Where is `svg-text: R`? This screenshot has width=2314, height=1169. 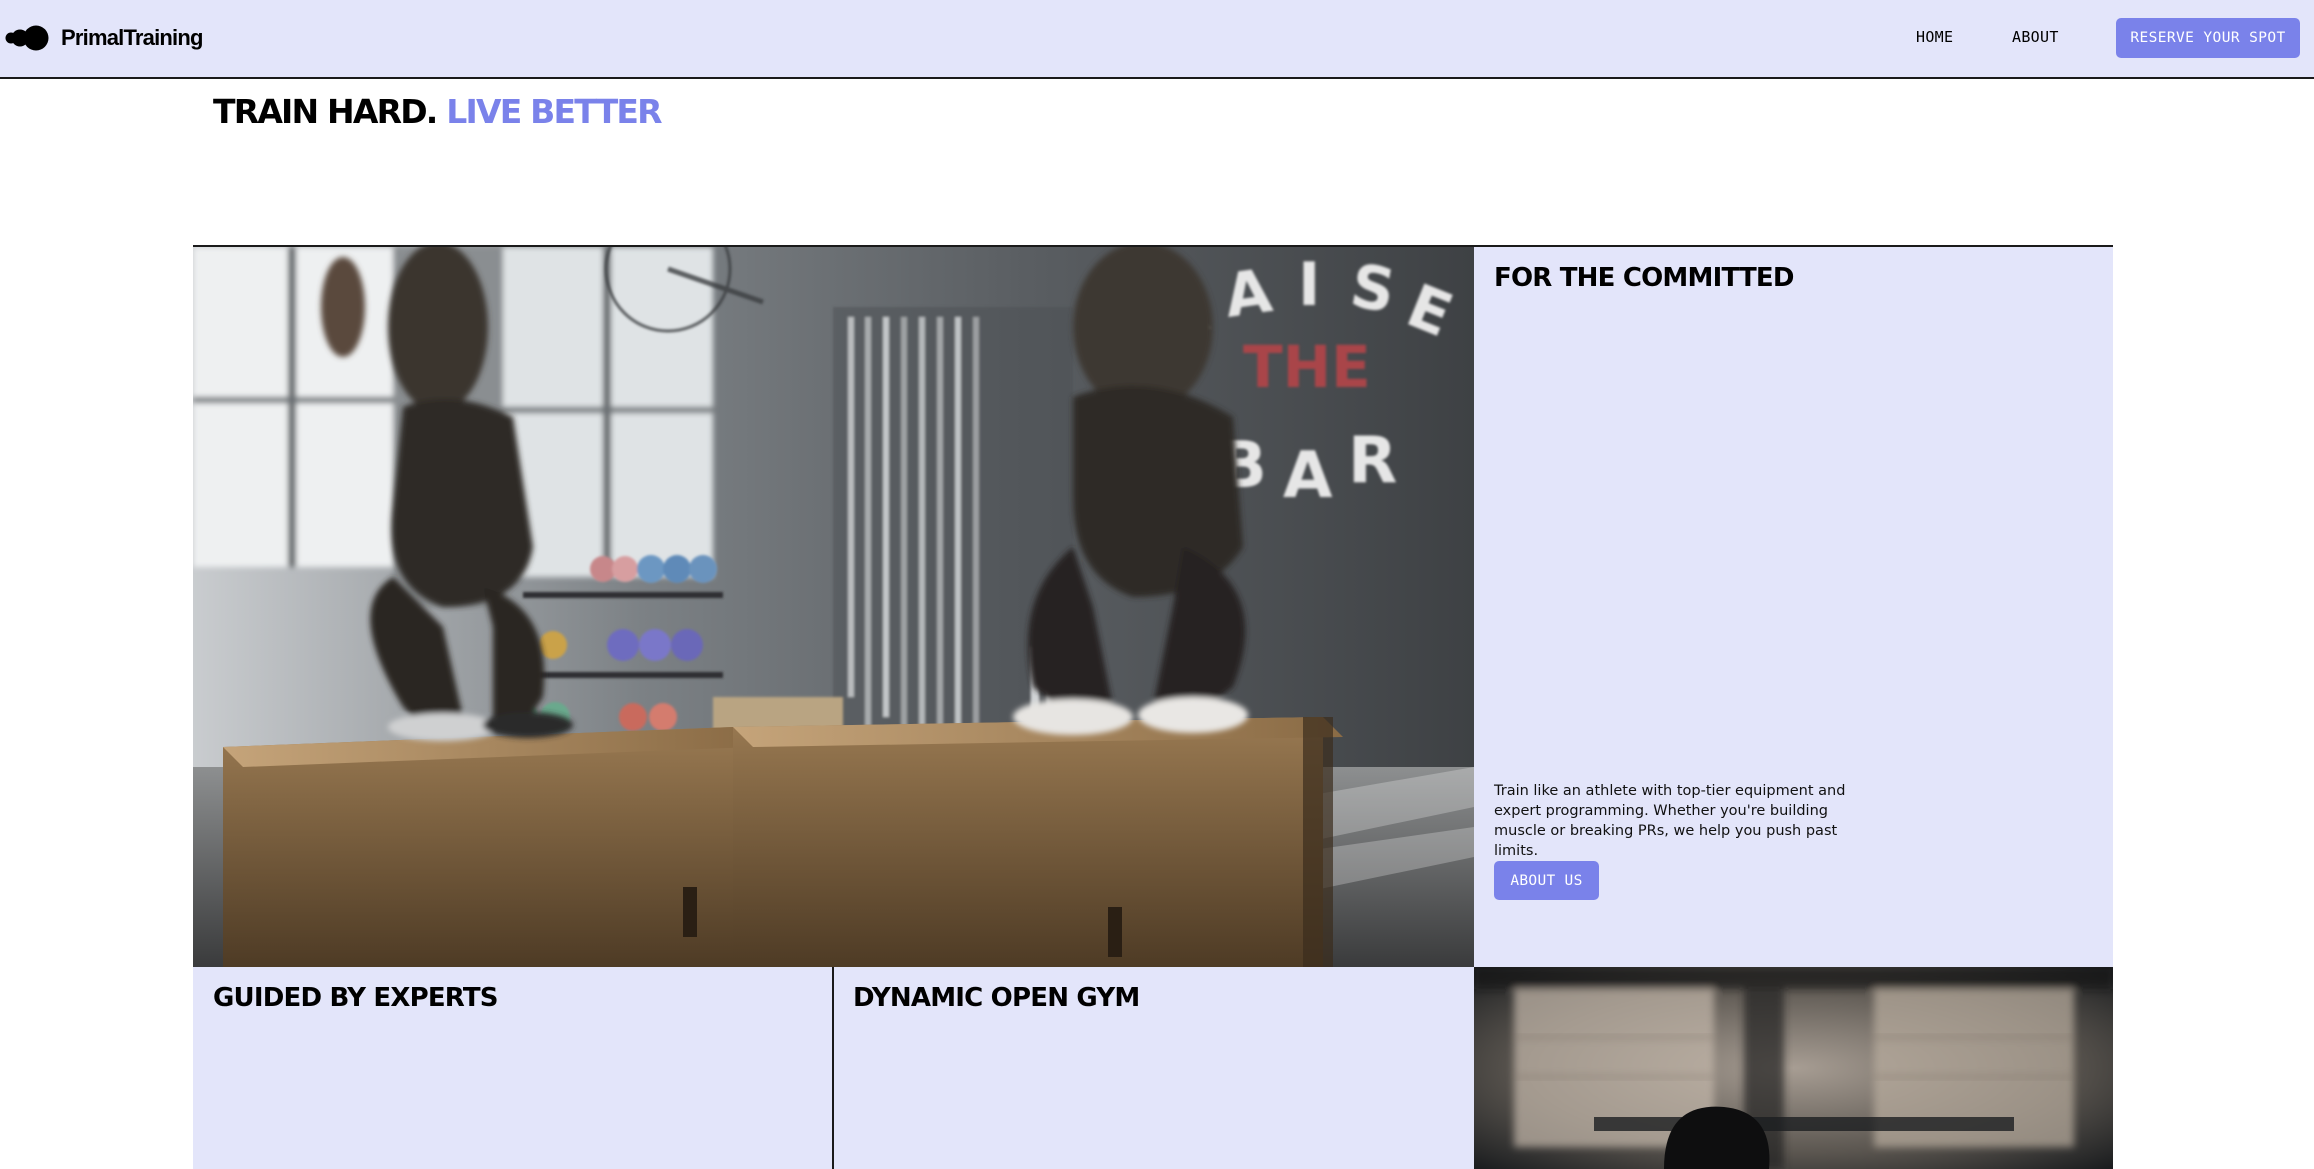 svg-text: R is located at coordinates (1372, 461).